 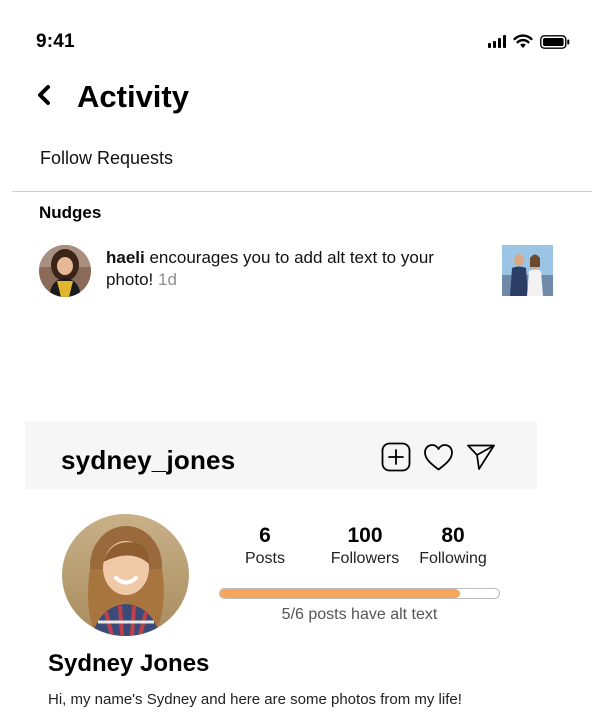 What do you see at coordinates (302, 99) in the screenshot?
I see `activity-header: Activity` at bounding box center [302, 99].